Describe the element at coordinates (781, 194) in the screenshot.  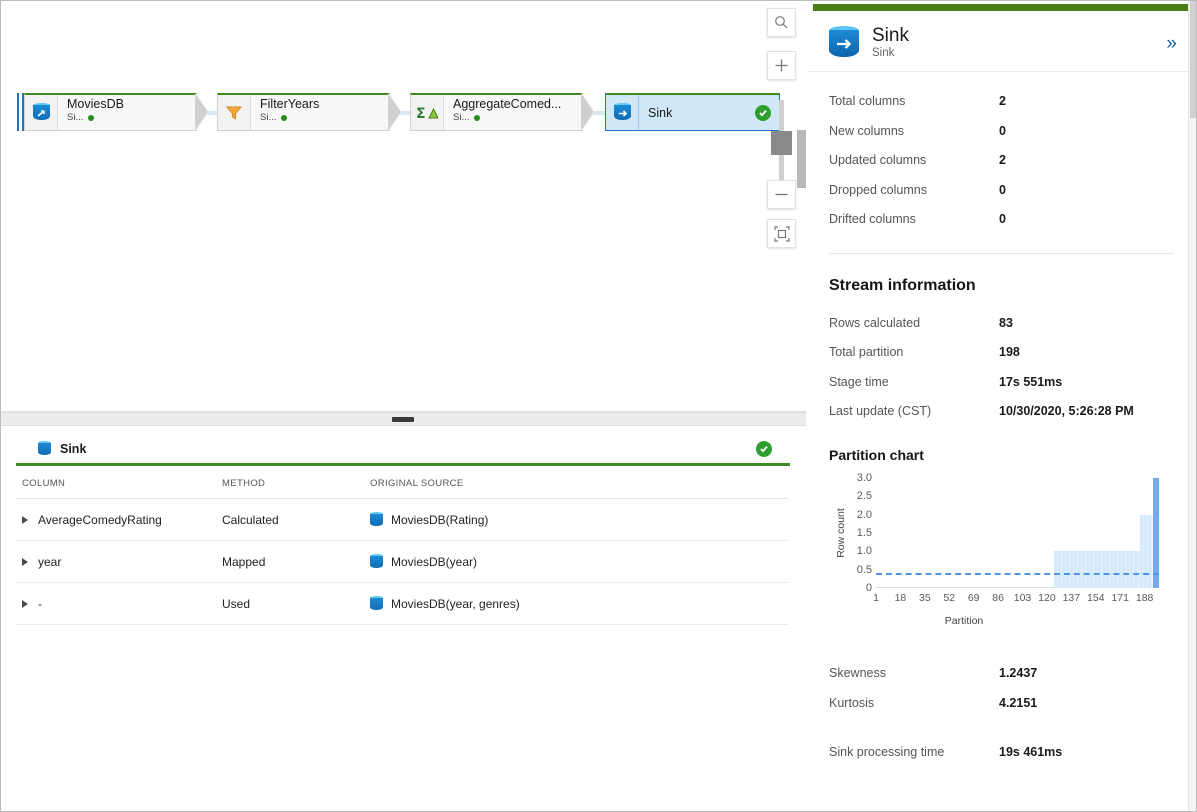
I see `zoom-out-icon` at that location.